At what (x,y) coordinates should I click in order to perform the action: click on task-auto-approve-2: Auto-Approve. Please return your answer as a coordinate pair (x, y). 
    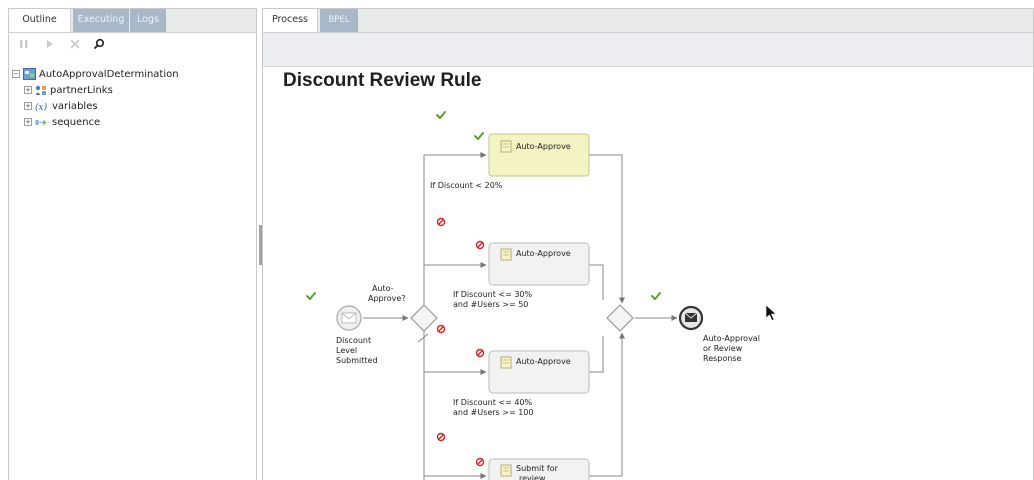
    Looking at the image, I should click on (539, 264).